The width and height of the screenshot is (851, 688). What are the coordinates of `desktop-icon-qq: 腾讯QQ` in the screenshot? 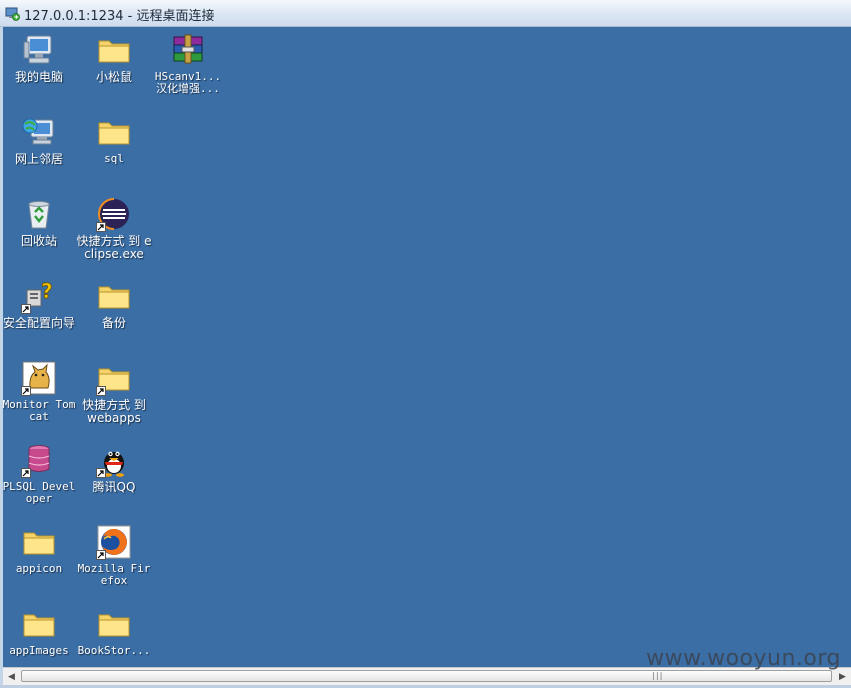 It's located at (114, 468).